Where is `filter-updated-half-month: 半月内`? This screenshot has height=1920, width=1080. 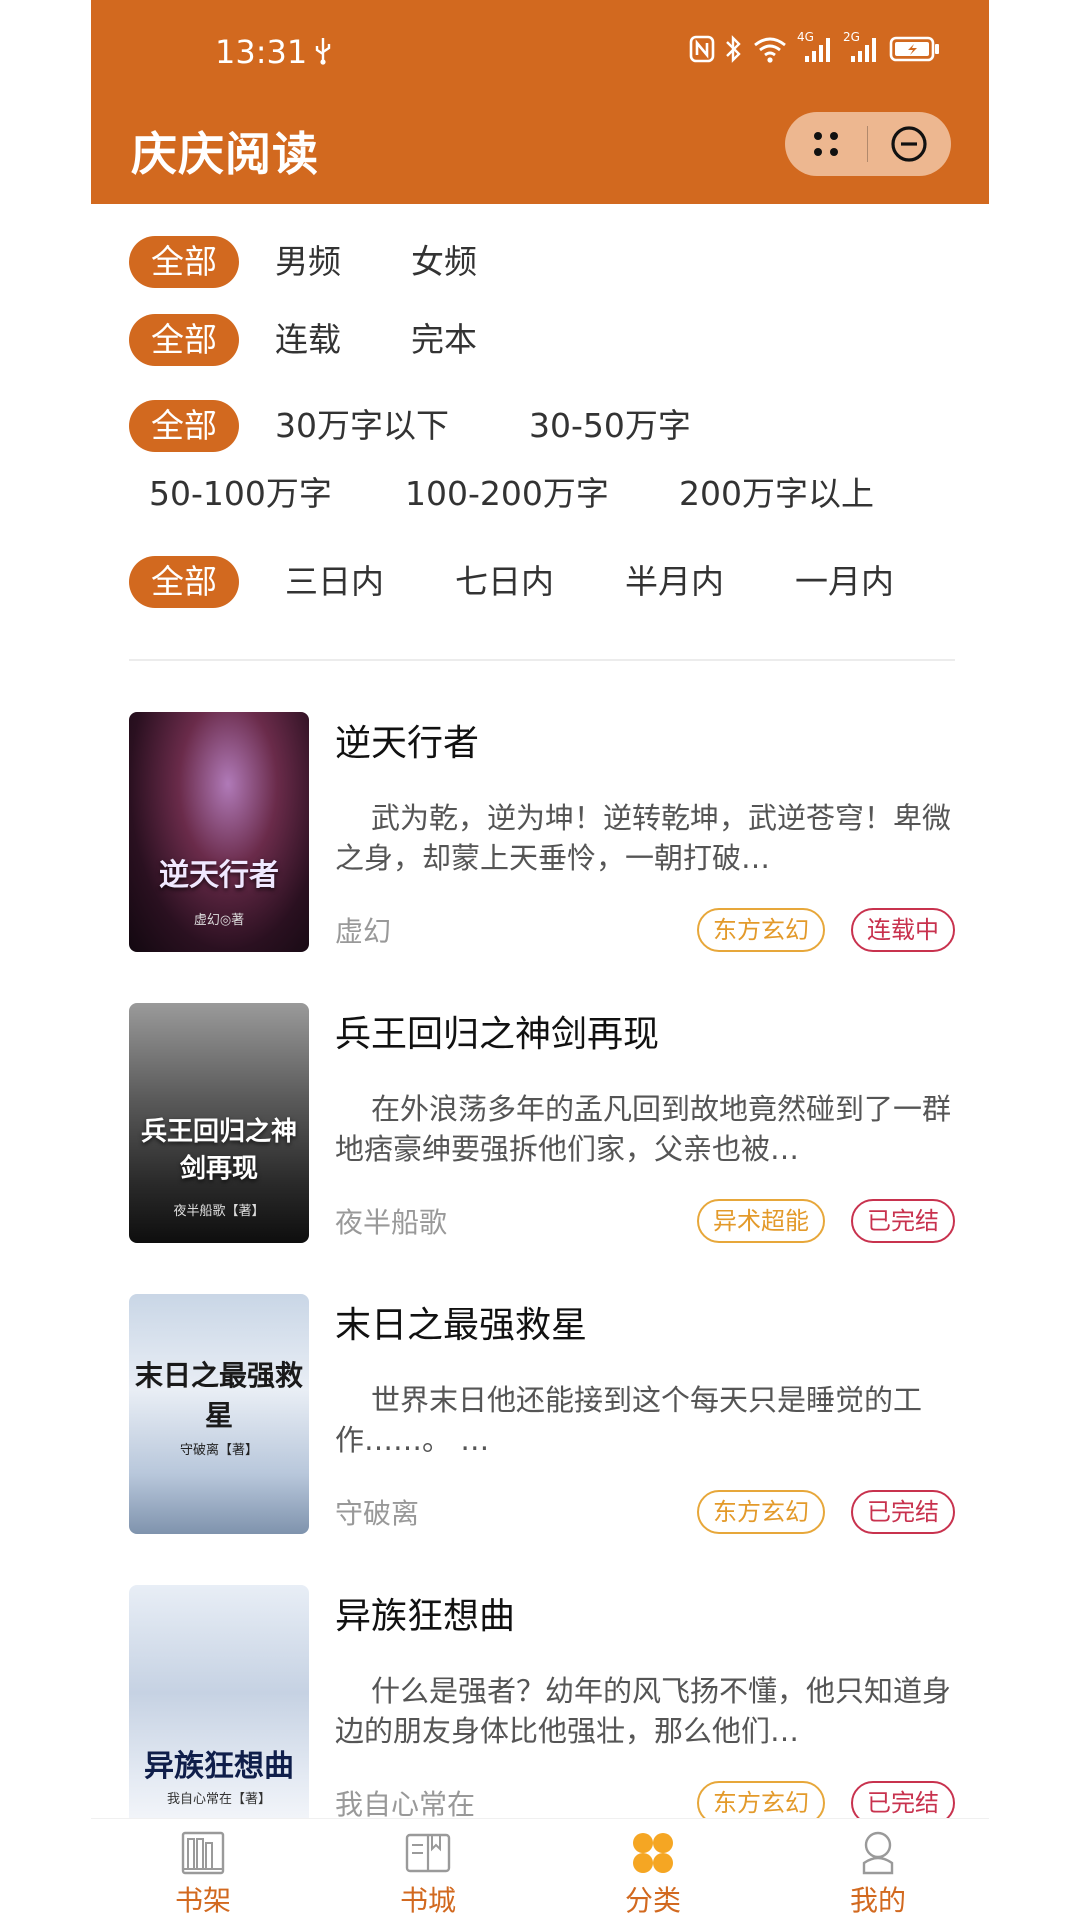
filter-updated-half-month: 半月内 is located at coordinates (674, 582).